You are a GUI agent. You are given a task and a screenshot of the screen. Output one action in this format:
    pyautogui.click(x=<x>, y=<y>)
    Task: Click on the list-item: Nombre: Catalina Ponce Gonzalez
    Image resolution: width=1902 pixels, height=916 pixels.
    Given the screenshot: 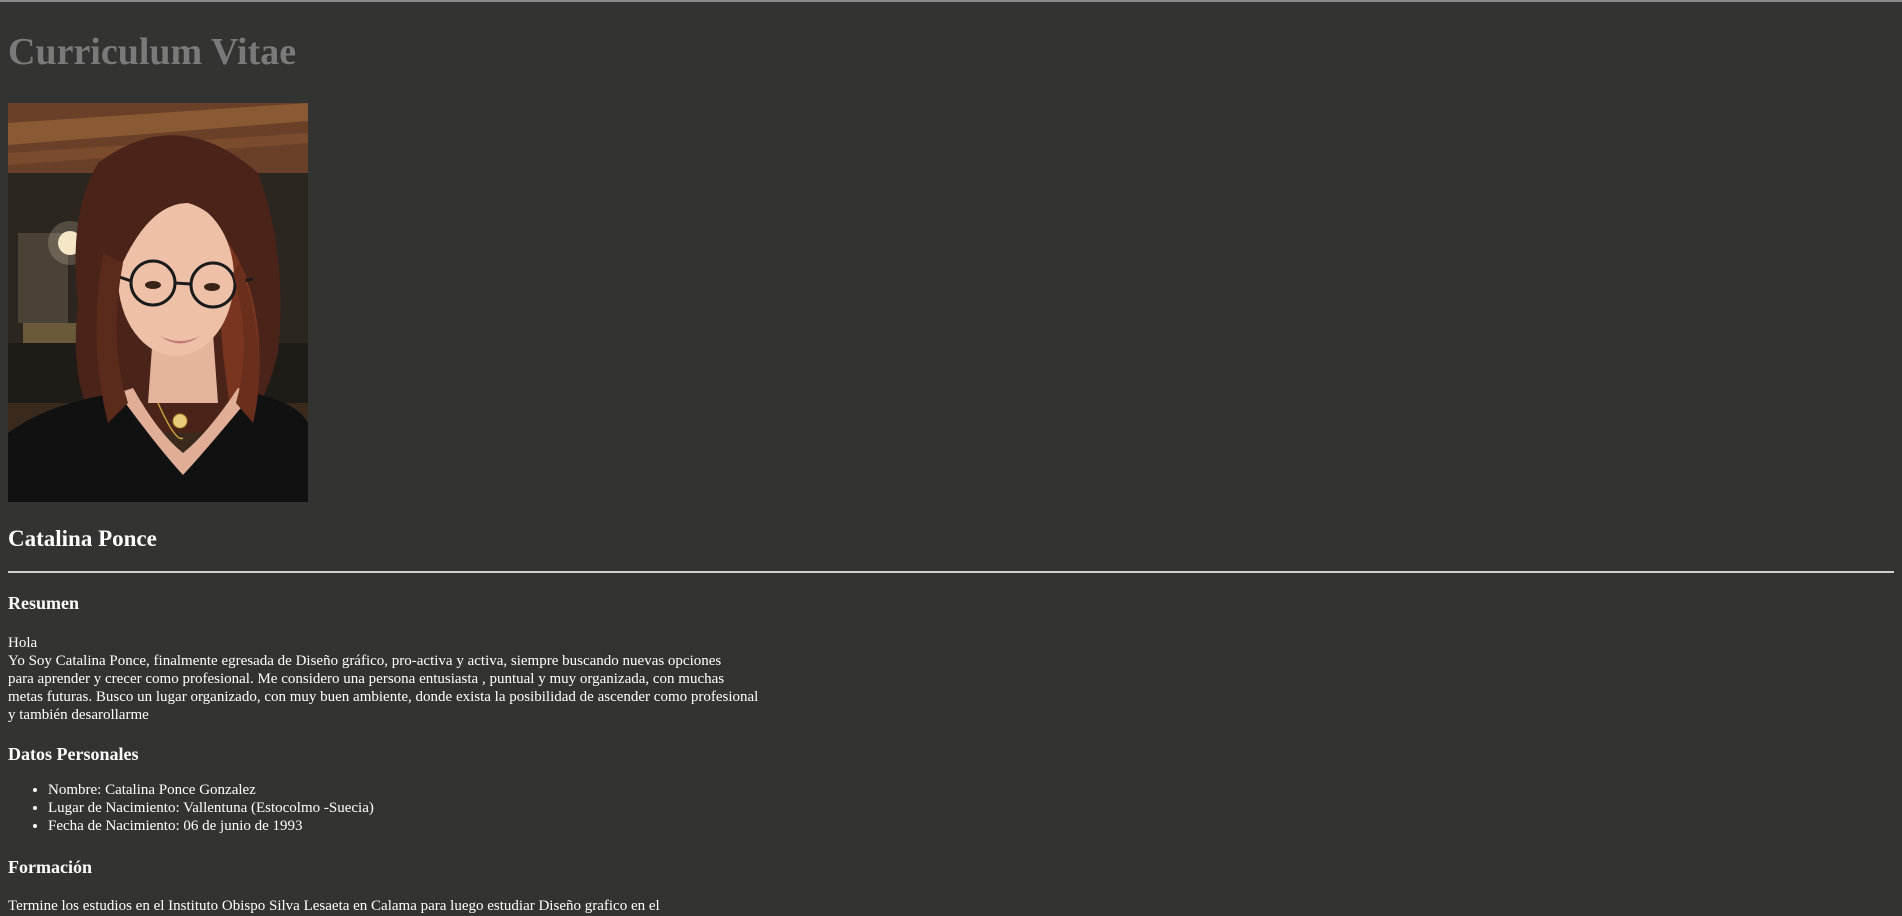 What is the action you would take?
    pyautogui.click(x=211, y=790)
    